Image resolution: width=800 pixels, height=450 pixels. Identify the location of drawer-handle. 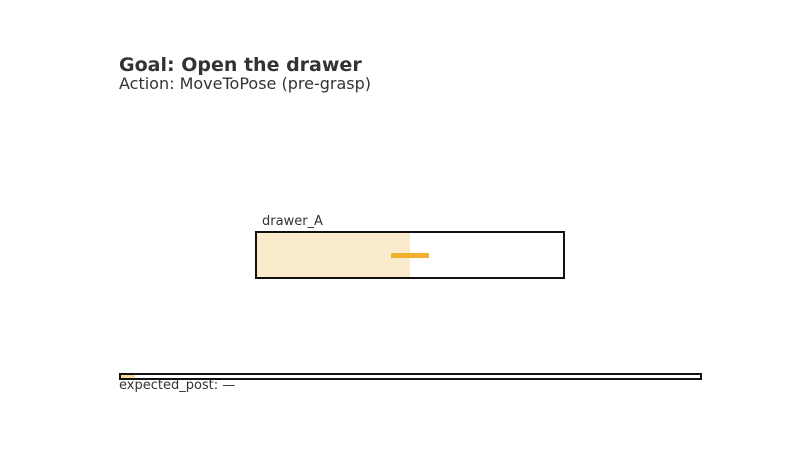
(410, 255).